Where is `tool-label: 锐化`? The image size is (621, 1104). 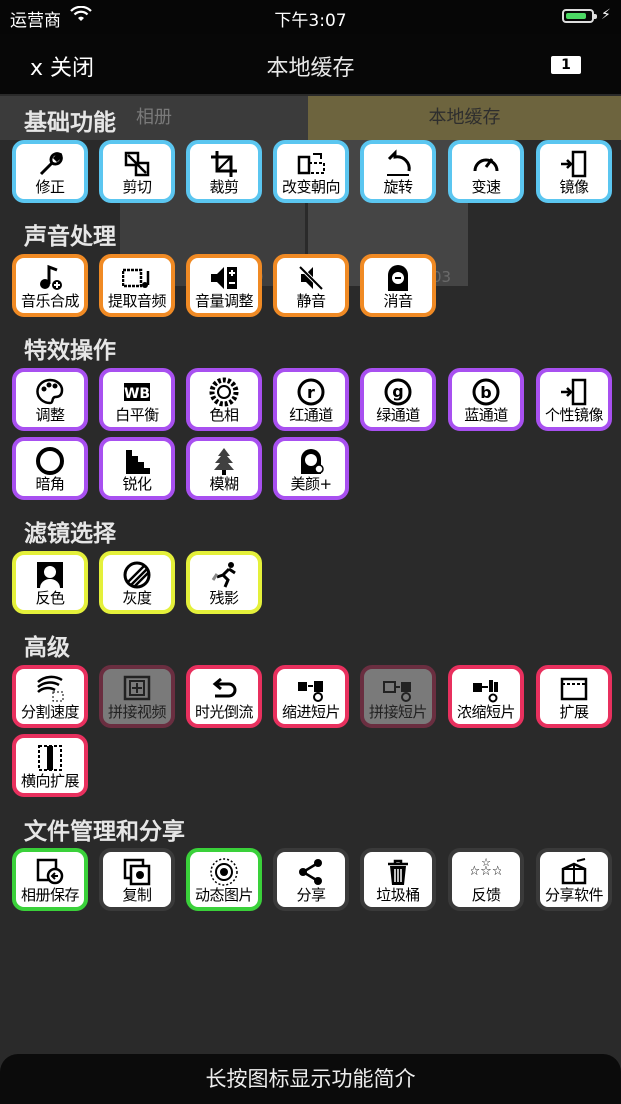
tool-label: 锐化 is located at coordinates (137, 484).